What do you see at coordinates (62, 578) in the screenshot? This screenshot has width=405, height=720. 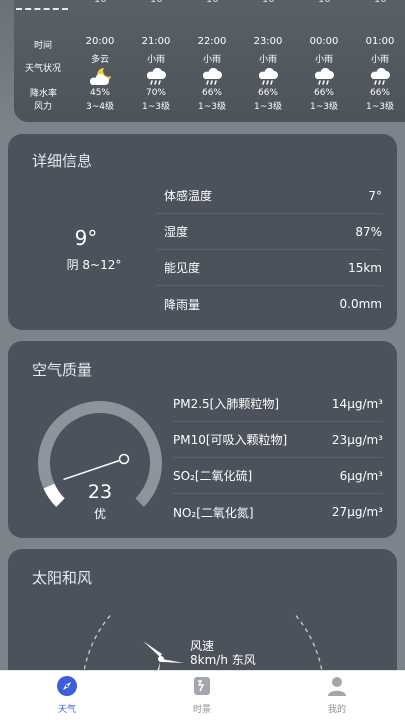 I see `sun-wind-card-title: 太阳和风` at bounding box center [62, 578].